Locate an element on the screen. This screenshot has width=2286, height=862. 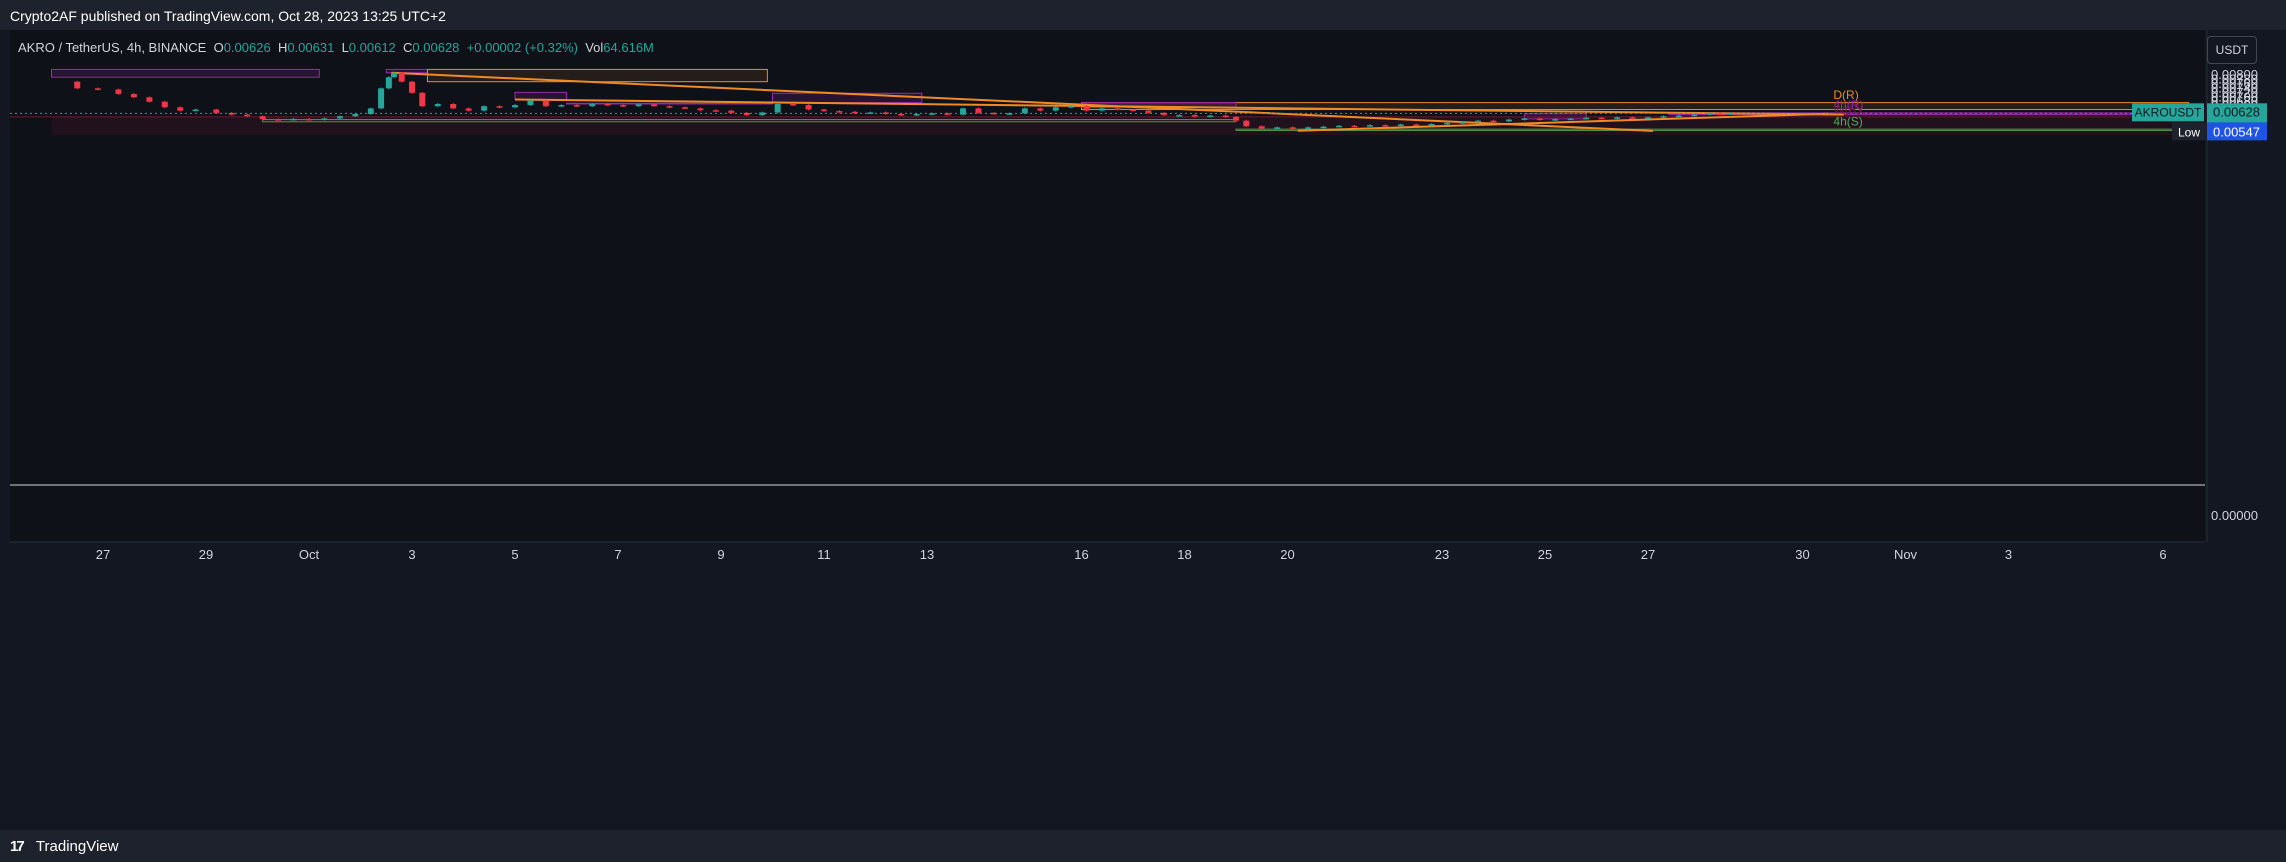
footer-bar: 17 TradingView is located at coordinates (1143, 846).